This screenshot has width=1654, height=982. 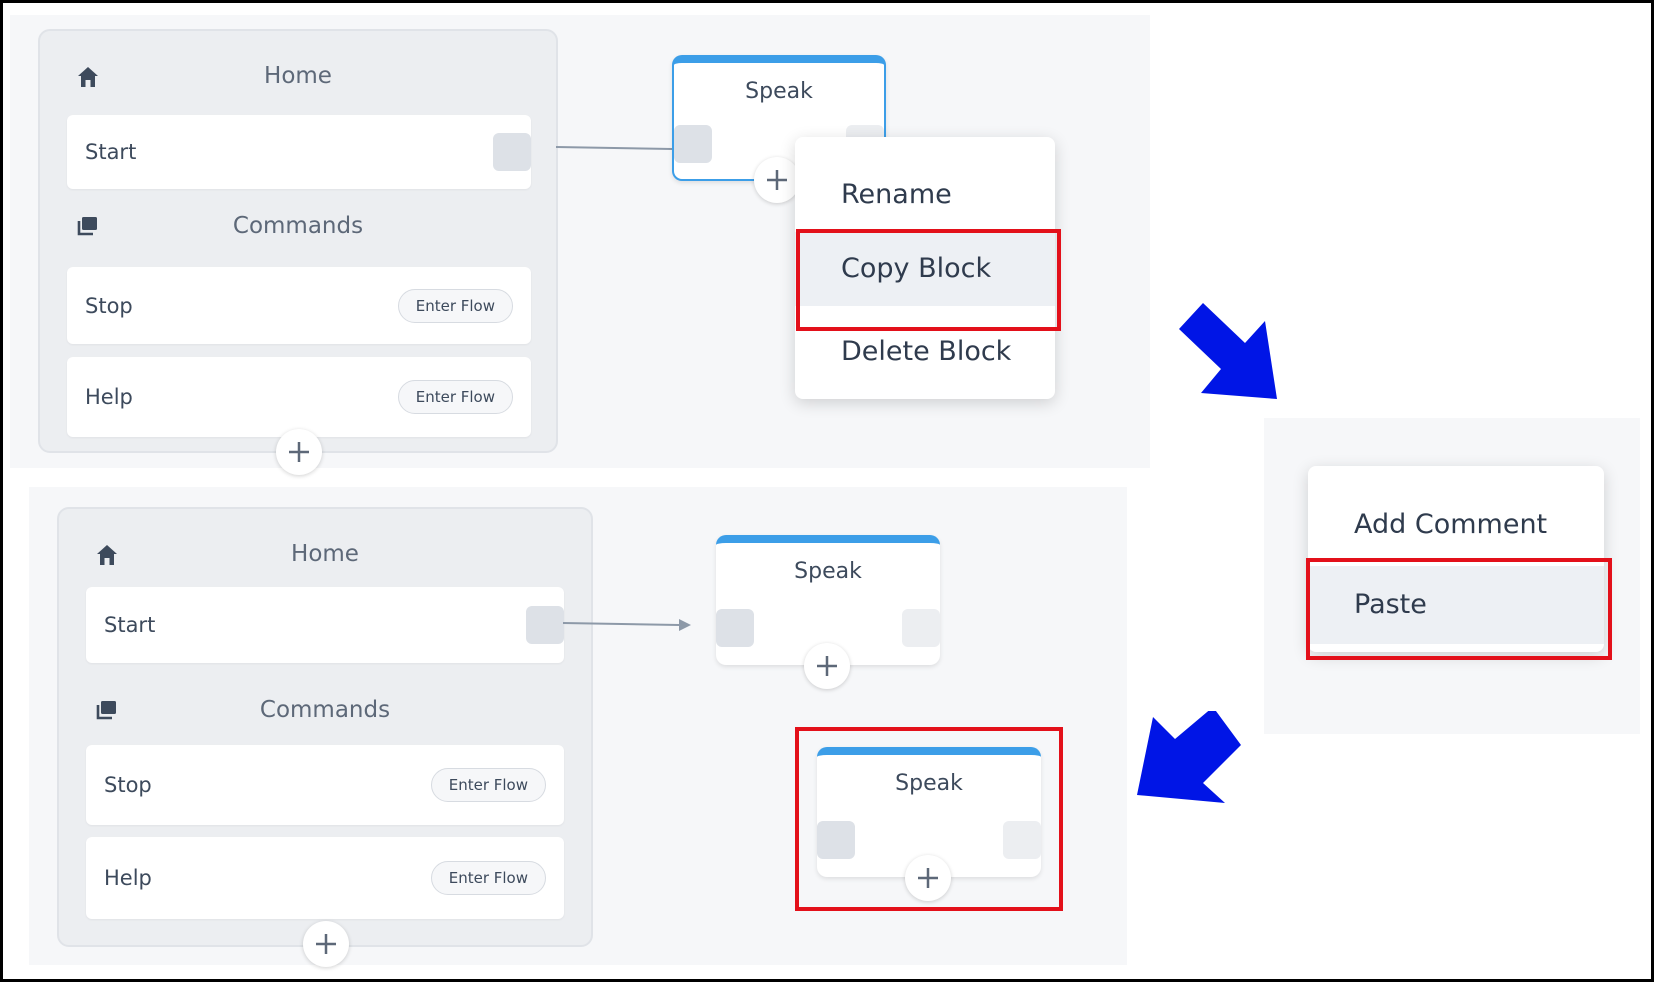 What do you see at coordinates (1228, 351) in the screenshot?
I see `flow-arrow-down-right` at bounding box center [1228, 351].